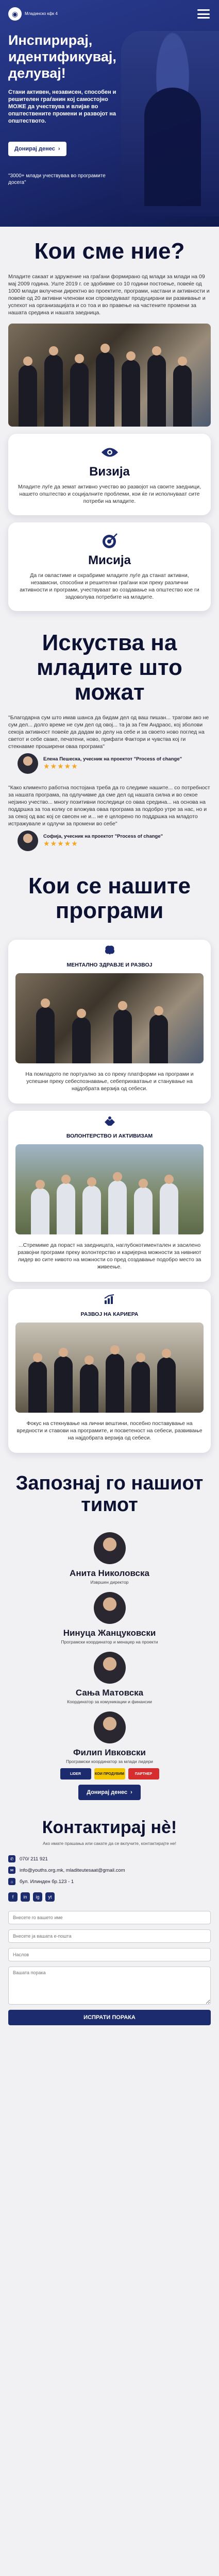 Image resolution: width=219 pixels, height=2576 pixels. Describe the element at coordinates (109, 1827) in the screenshot. I see `contact-title: Контактирај нè!` at that location.